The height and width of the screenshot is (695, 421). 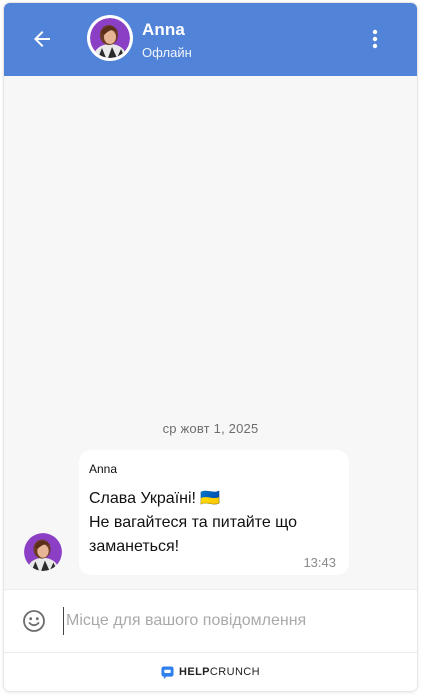 What do you see at coordinates (194, 672) in the screenshot?
I see `brand-name-help: HELP` at bounding box center [194, 672].